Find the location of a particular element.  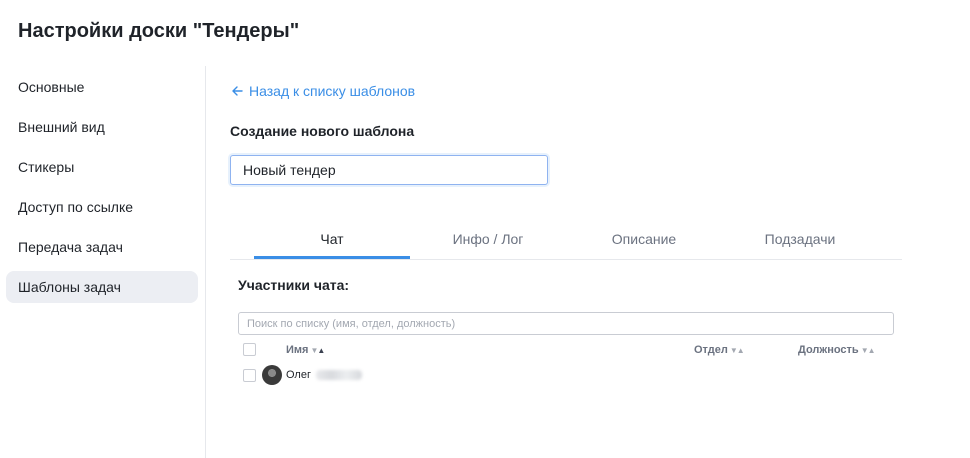

column-header-department: Отдел ▼▲ is located at coordinates (719, 350).